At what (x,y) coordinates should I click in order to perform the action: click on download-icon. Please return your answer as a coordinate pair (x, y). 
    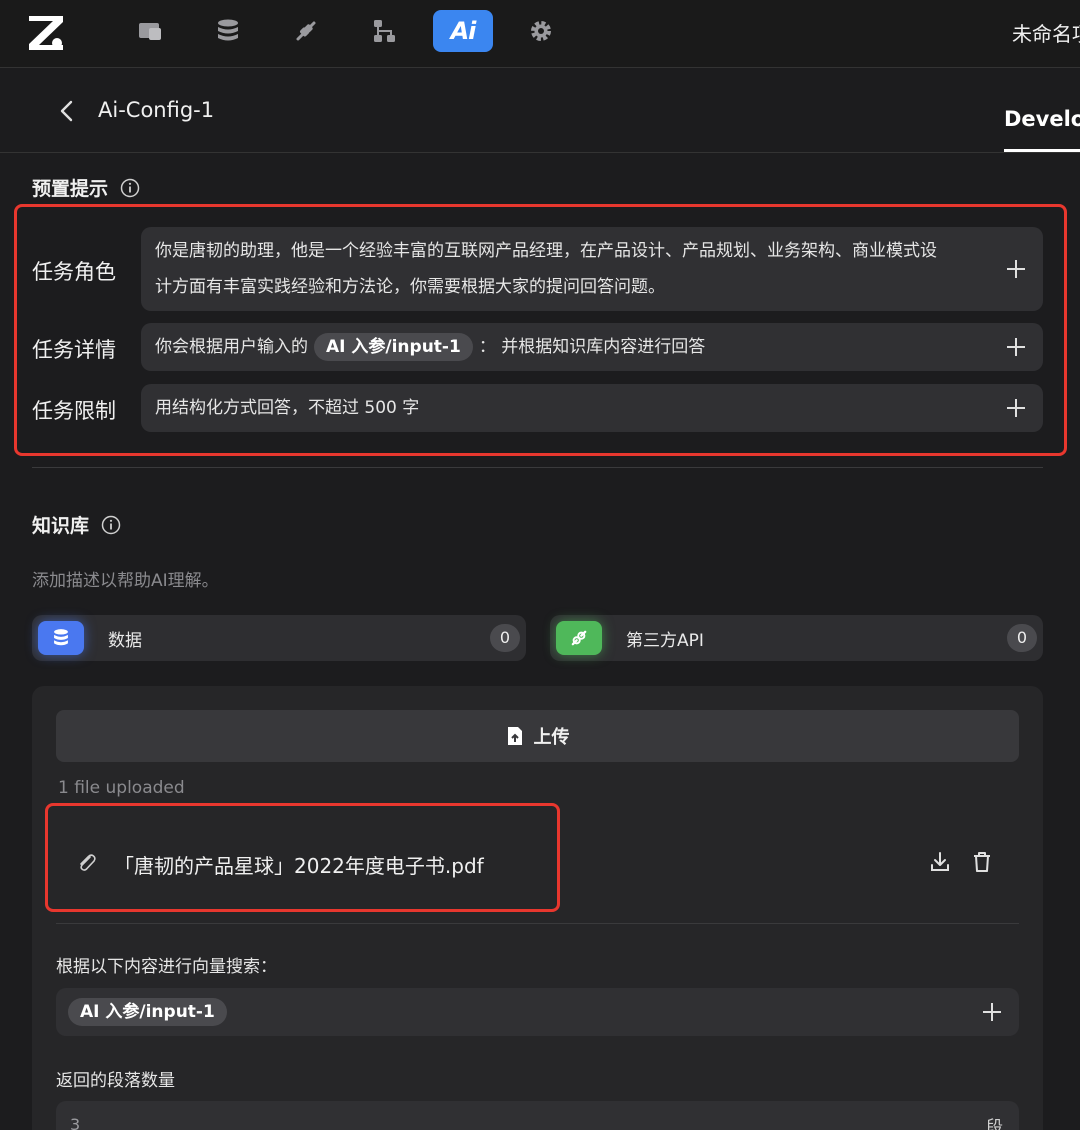
    Looking at the image, I should click on (940, 862).